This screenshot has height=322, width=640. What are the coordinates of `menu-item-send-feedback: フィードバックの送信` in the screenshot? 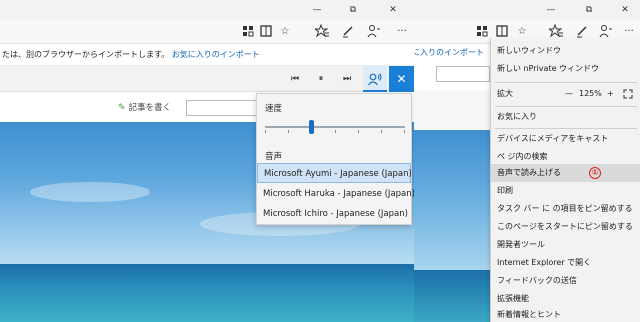 It's located at (565, 281).